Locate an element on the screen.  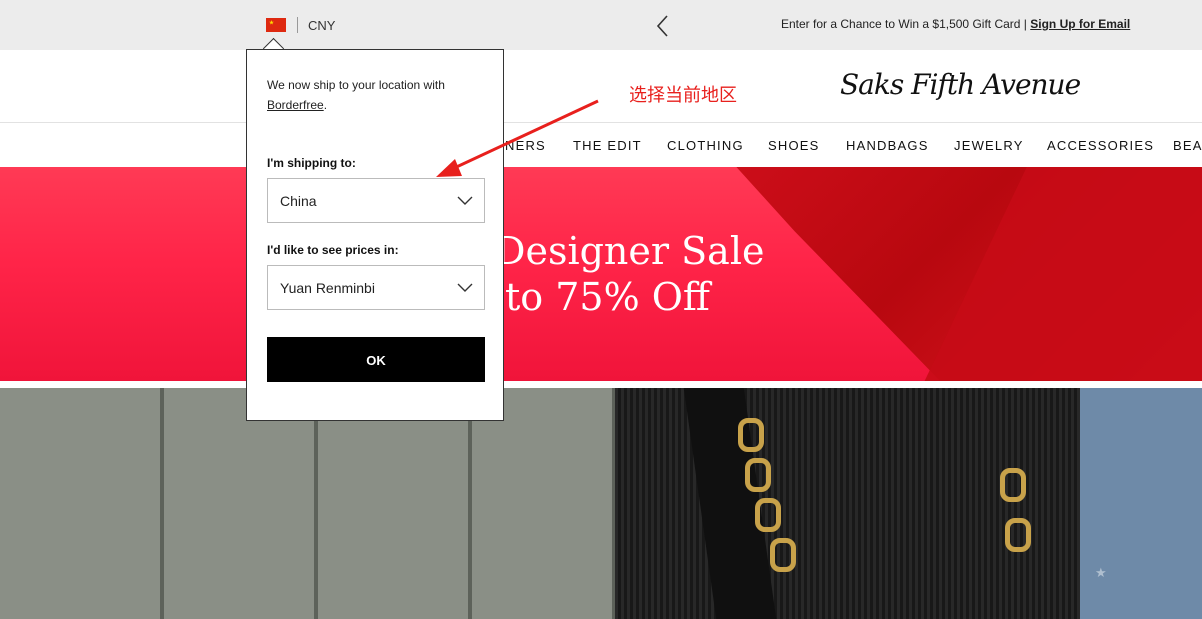
nav-item-handbags: HANDBAGS is located at coordinates (887, 145).